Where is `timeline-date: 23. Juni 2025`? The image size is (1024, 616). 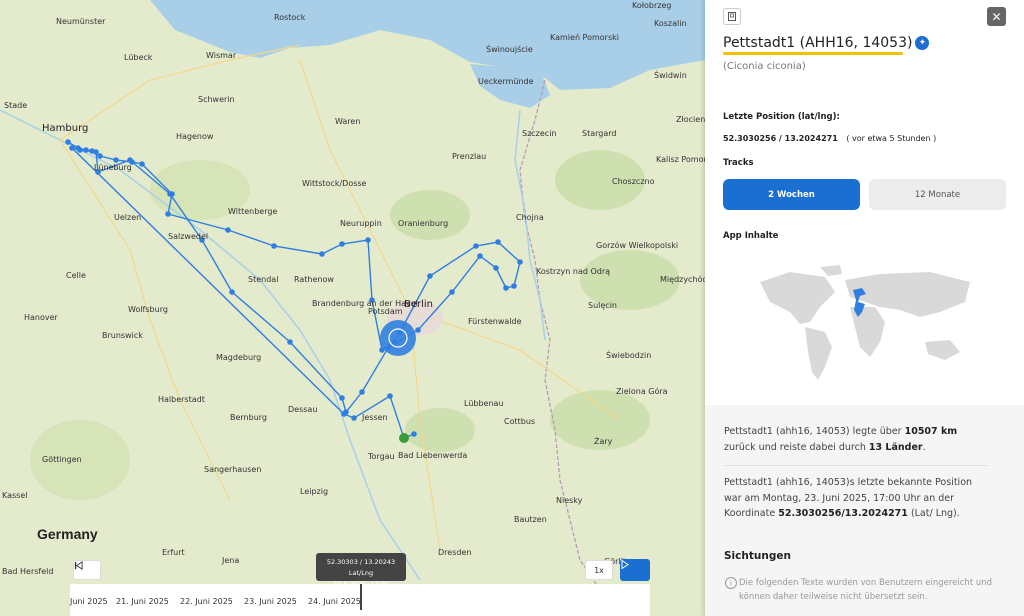 timeline-date: 23. Juni 2025 is located at coordinates (270, 601).